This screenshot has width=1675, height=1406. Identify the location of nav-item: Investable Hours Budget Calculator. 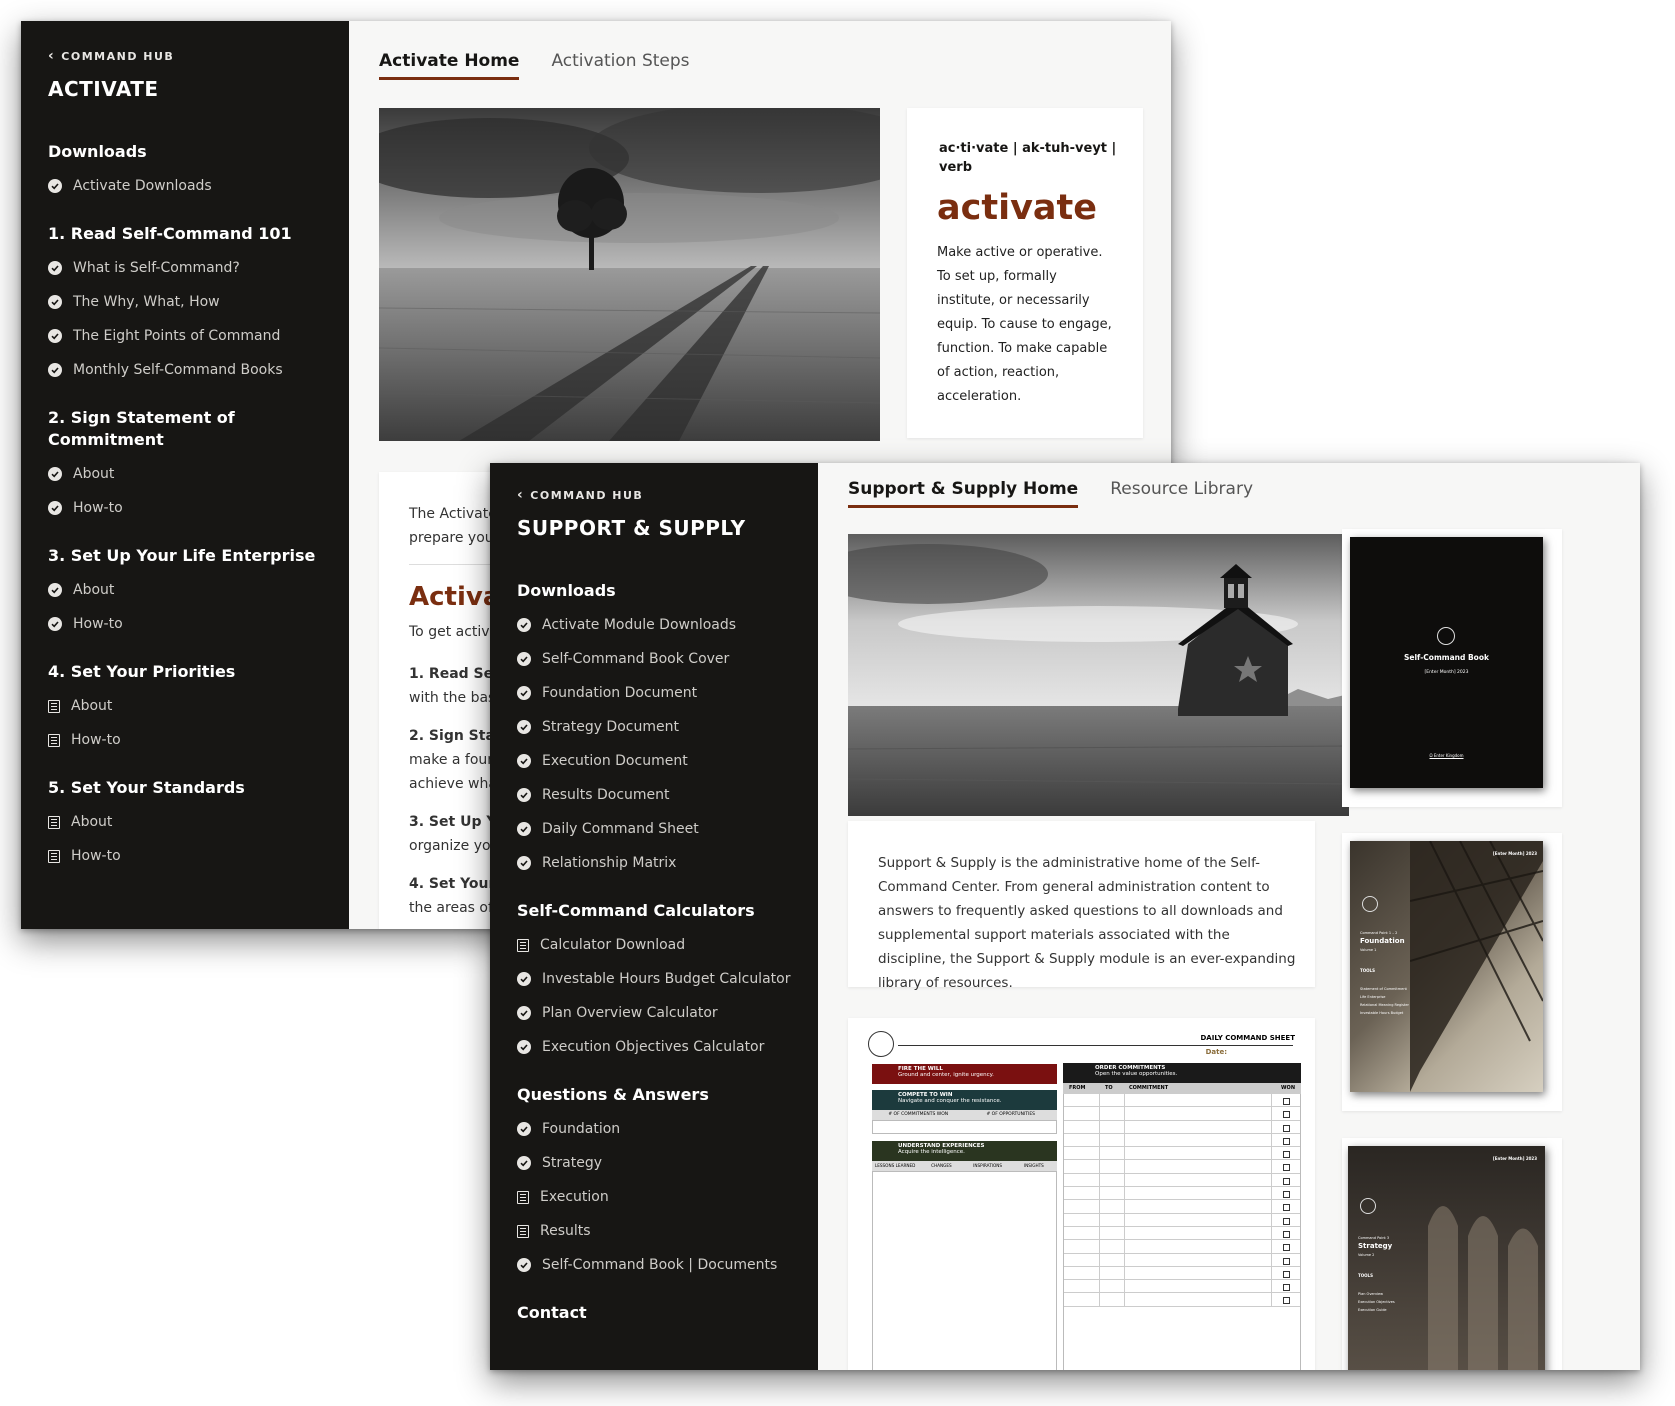
(667, 979).